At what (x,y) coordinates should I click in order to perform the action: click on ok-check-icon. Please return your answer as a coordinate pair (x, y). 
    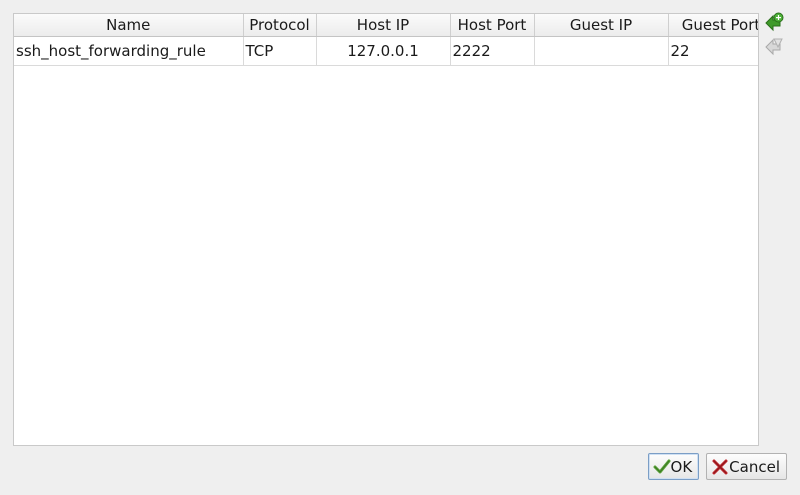
    Looking at the image, I should click on (662, 467).